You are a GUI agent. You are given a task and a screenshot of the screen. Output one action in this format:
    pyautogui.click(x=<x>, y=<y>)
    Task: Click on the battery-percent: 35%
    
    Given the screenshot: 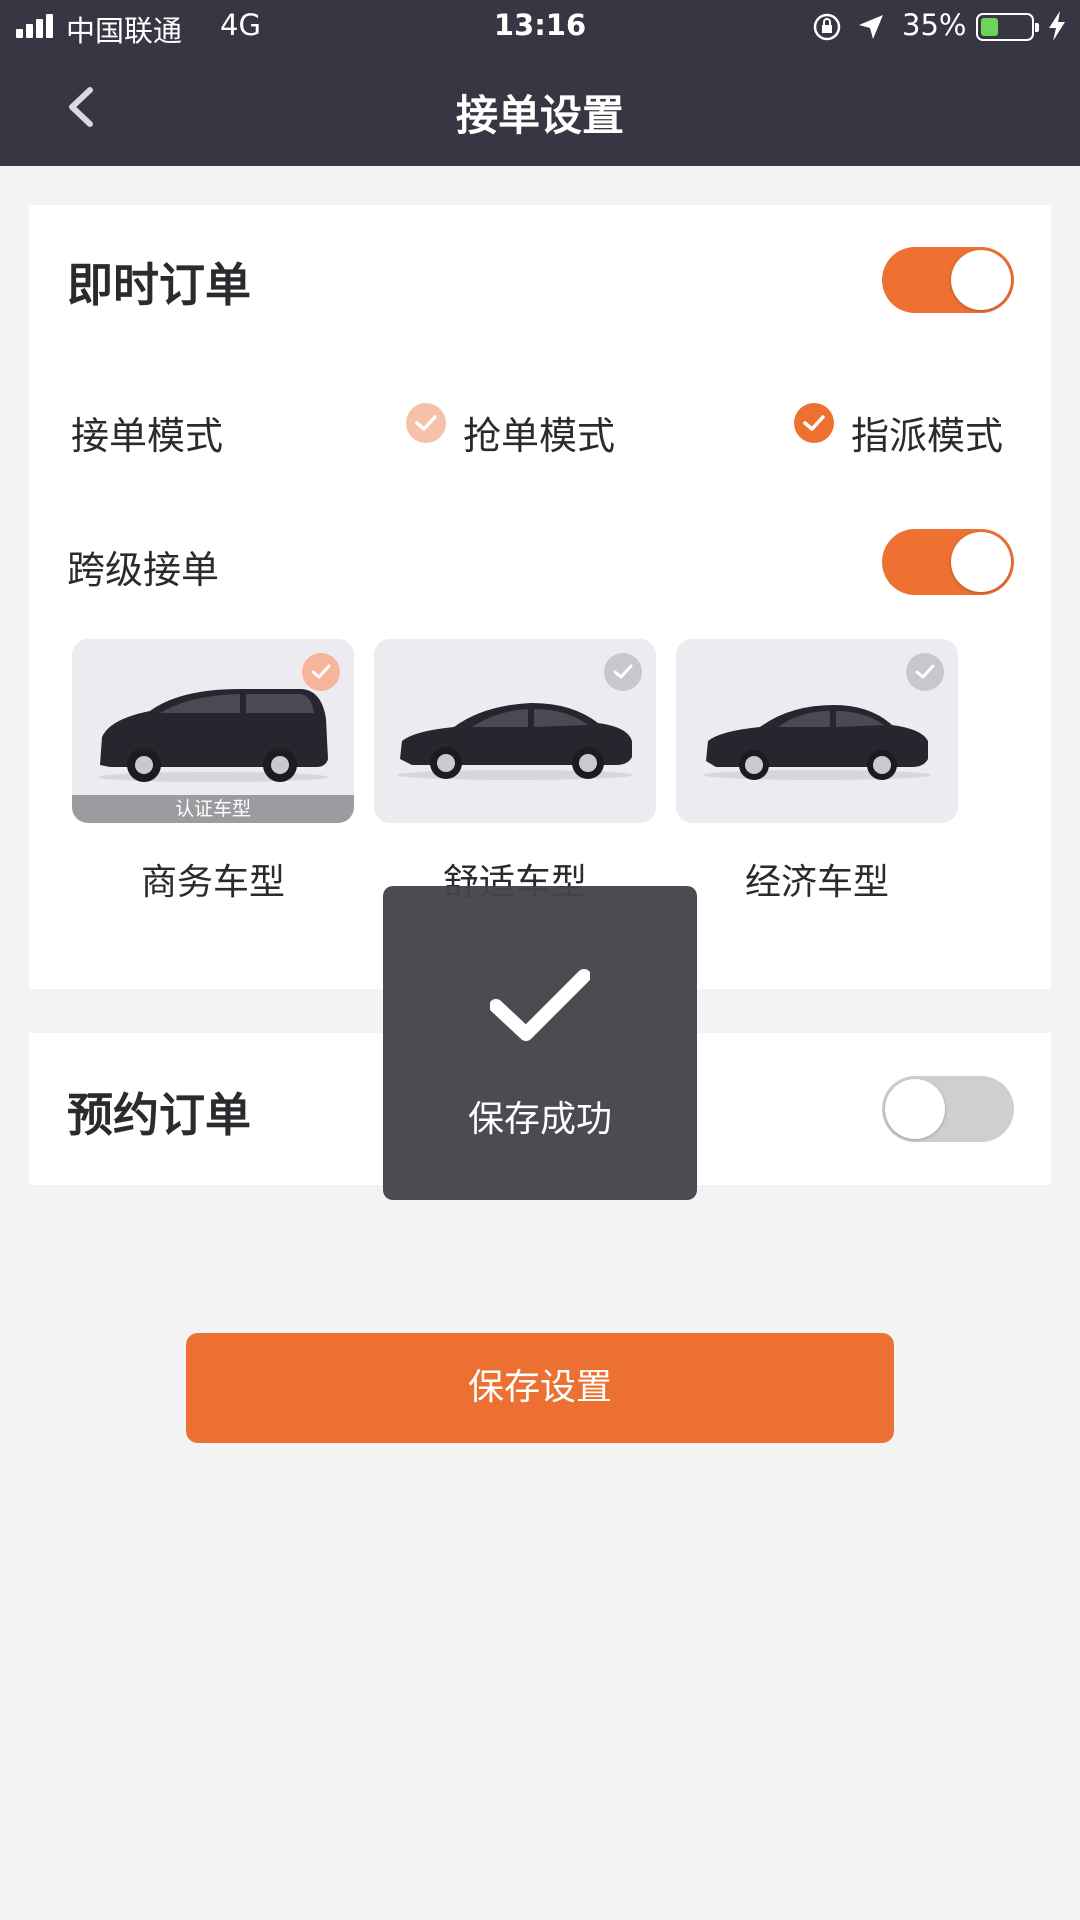 What is the action you would take?
    pyautogui.click(x=934, y=25)
    